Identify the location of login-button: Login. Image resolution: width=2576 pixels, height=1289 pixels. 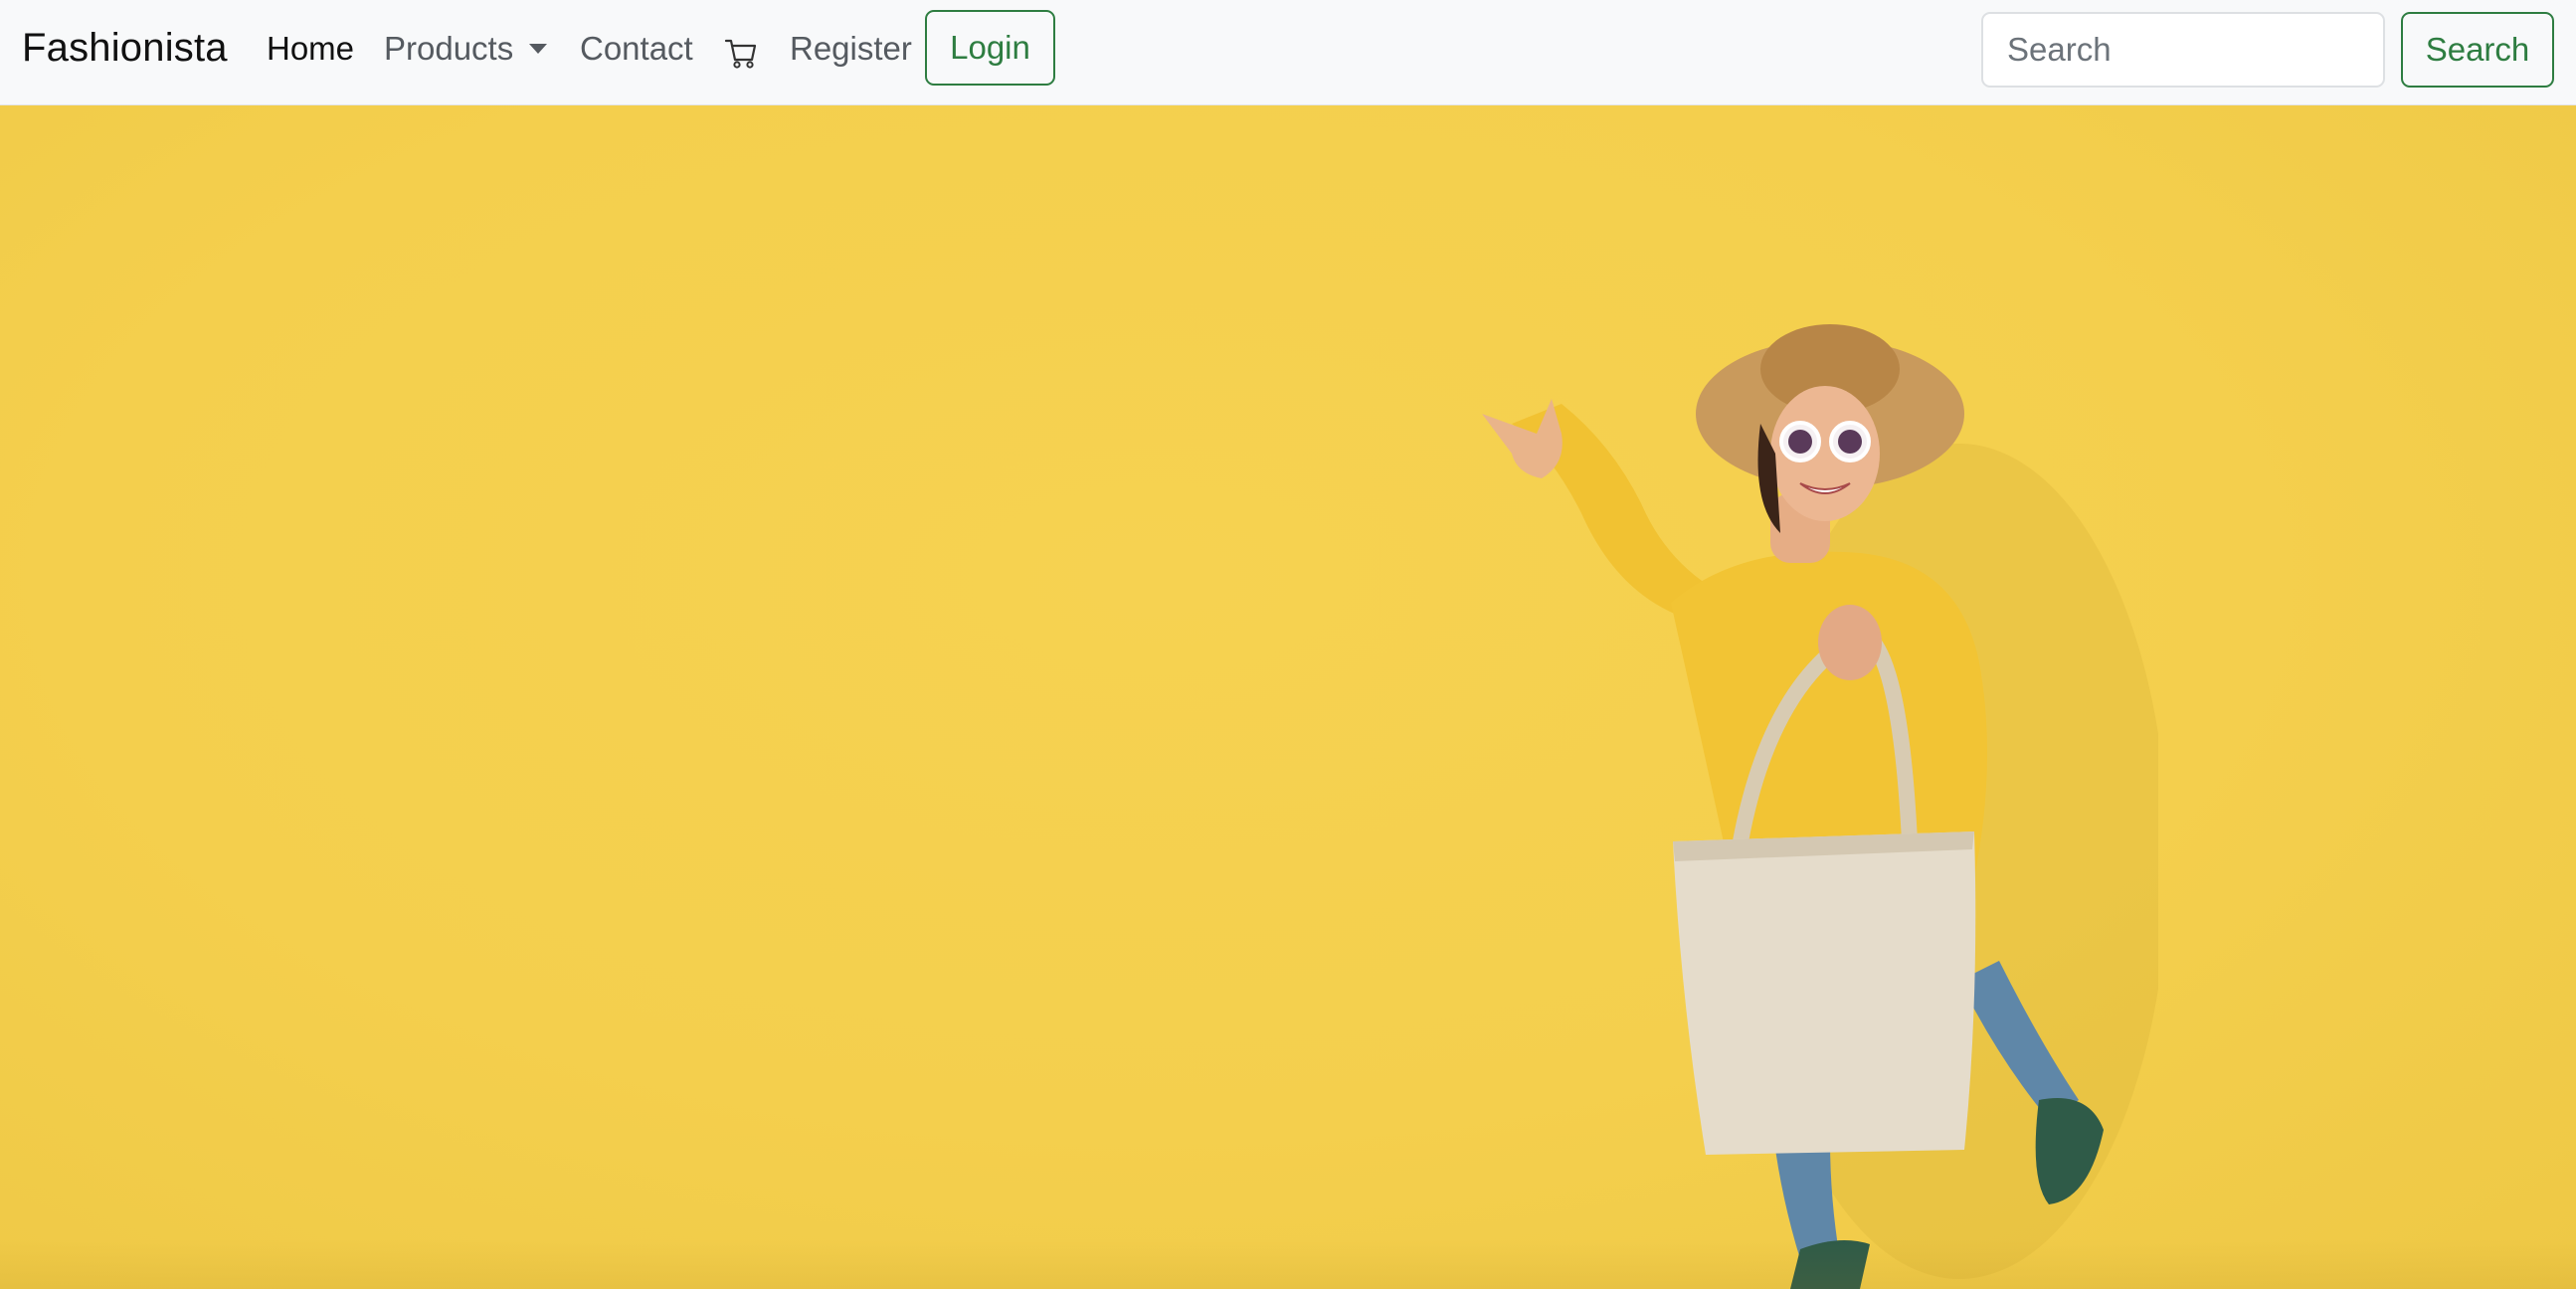
(990, 48).